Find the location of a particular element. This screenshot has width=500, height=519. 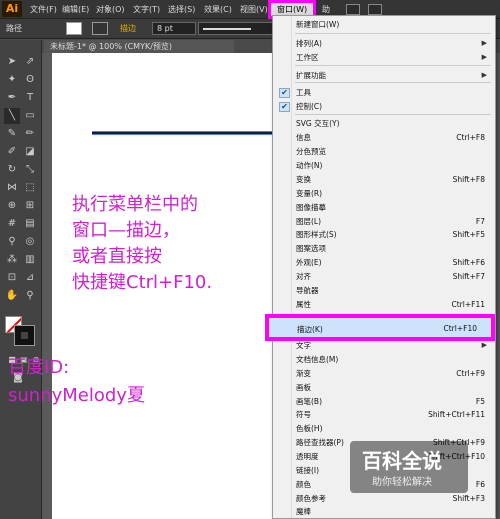

menu-item-label: 对齐 is located at coordinates (303, 276).